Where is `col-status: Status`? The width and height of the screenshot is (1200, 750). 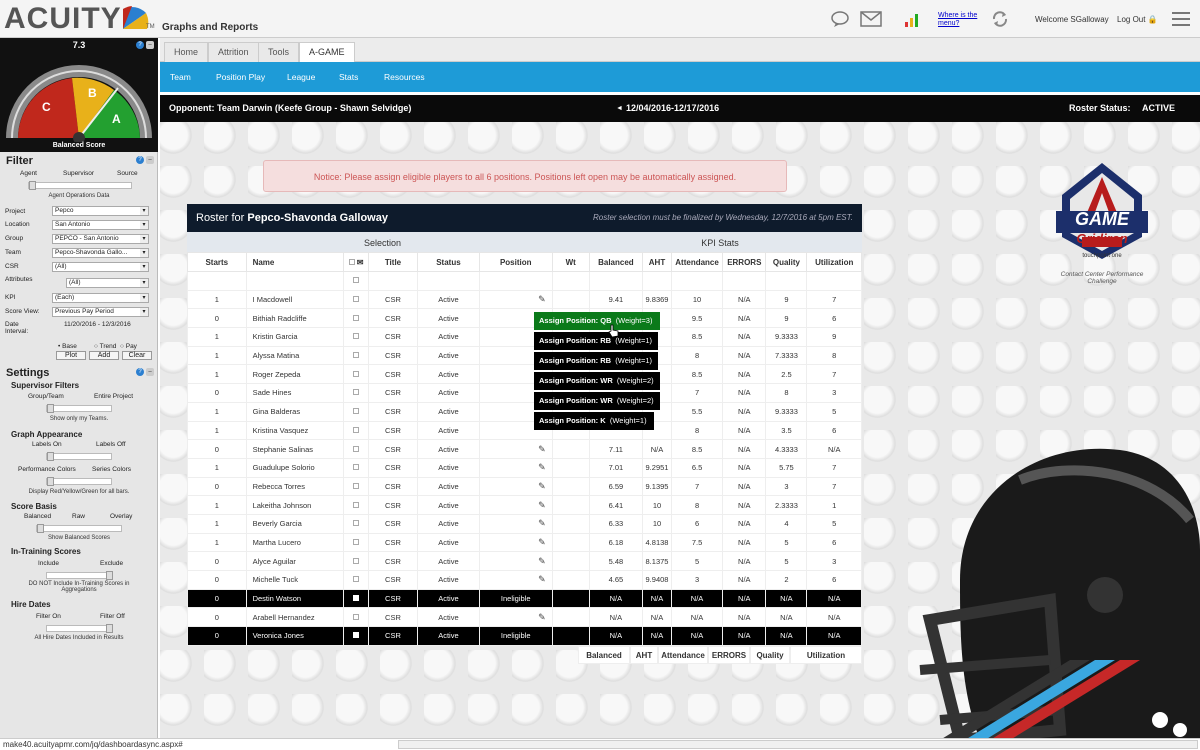
col-status: Status is located at coordinates (448, 262).